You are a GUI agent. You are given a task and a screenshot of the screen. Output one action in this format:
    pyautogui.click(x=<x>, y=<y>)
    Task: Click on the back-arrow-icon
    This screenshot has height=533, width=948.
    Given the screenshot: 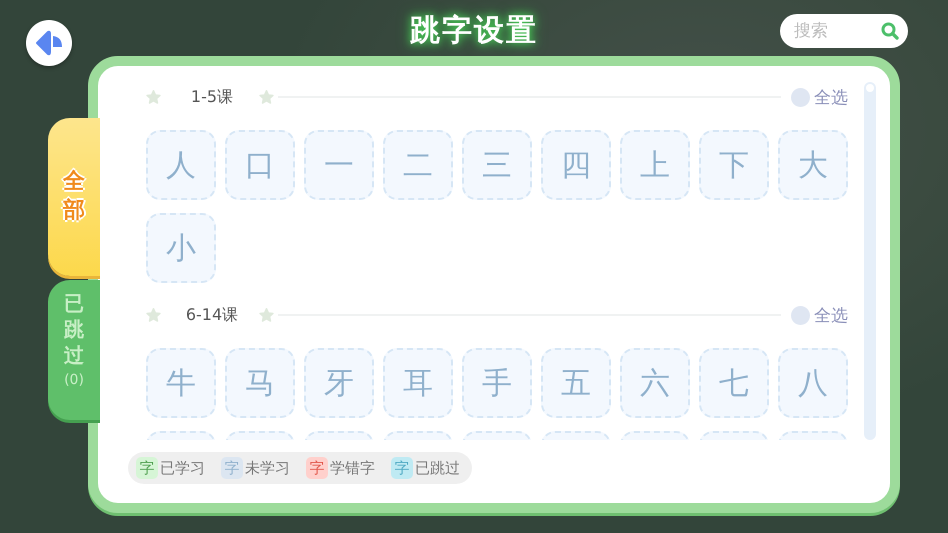 What is the action you would take?
    pyautogui.click(x=49, y=43)
    